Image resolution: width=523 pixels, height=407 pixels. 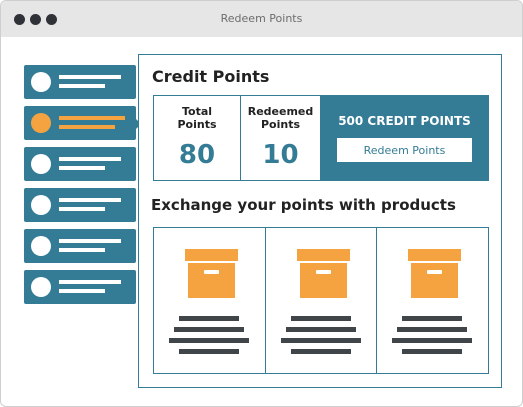 I want to click on total-points-value: 80, so click(x=197, y=155).